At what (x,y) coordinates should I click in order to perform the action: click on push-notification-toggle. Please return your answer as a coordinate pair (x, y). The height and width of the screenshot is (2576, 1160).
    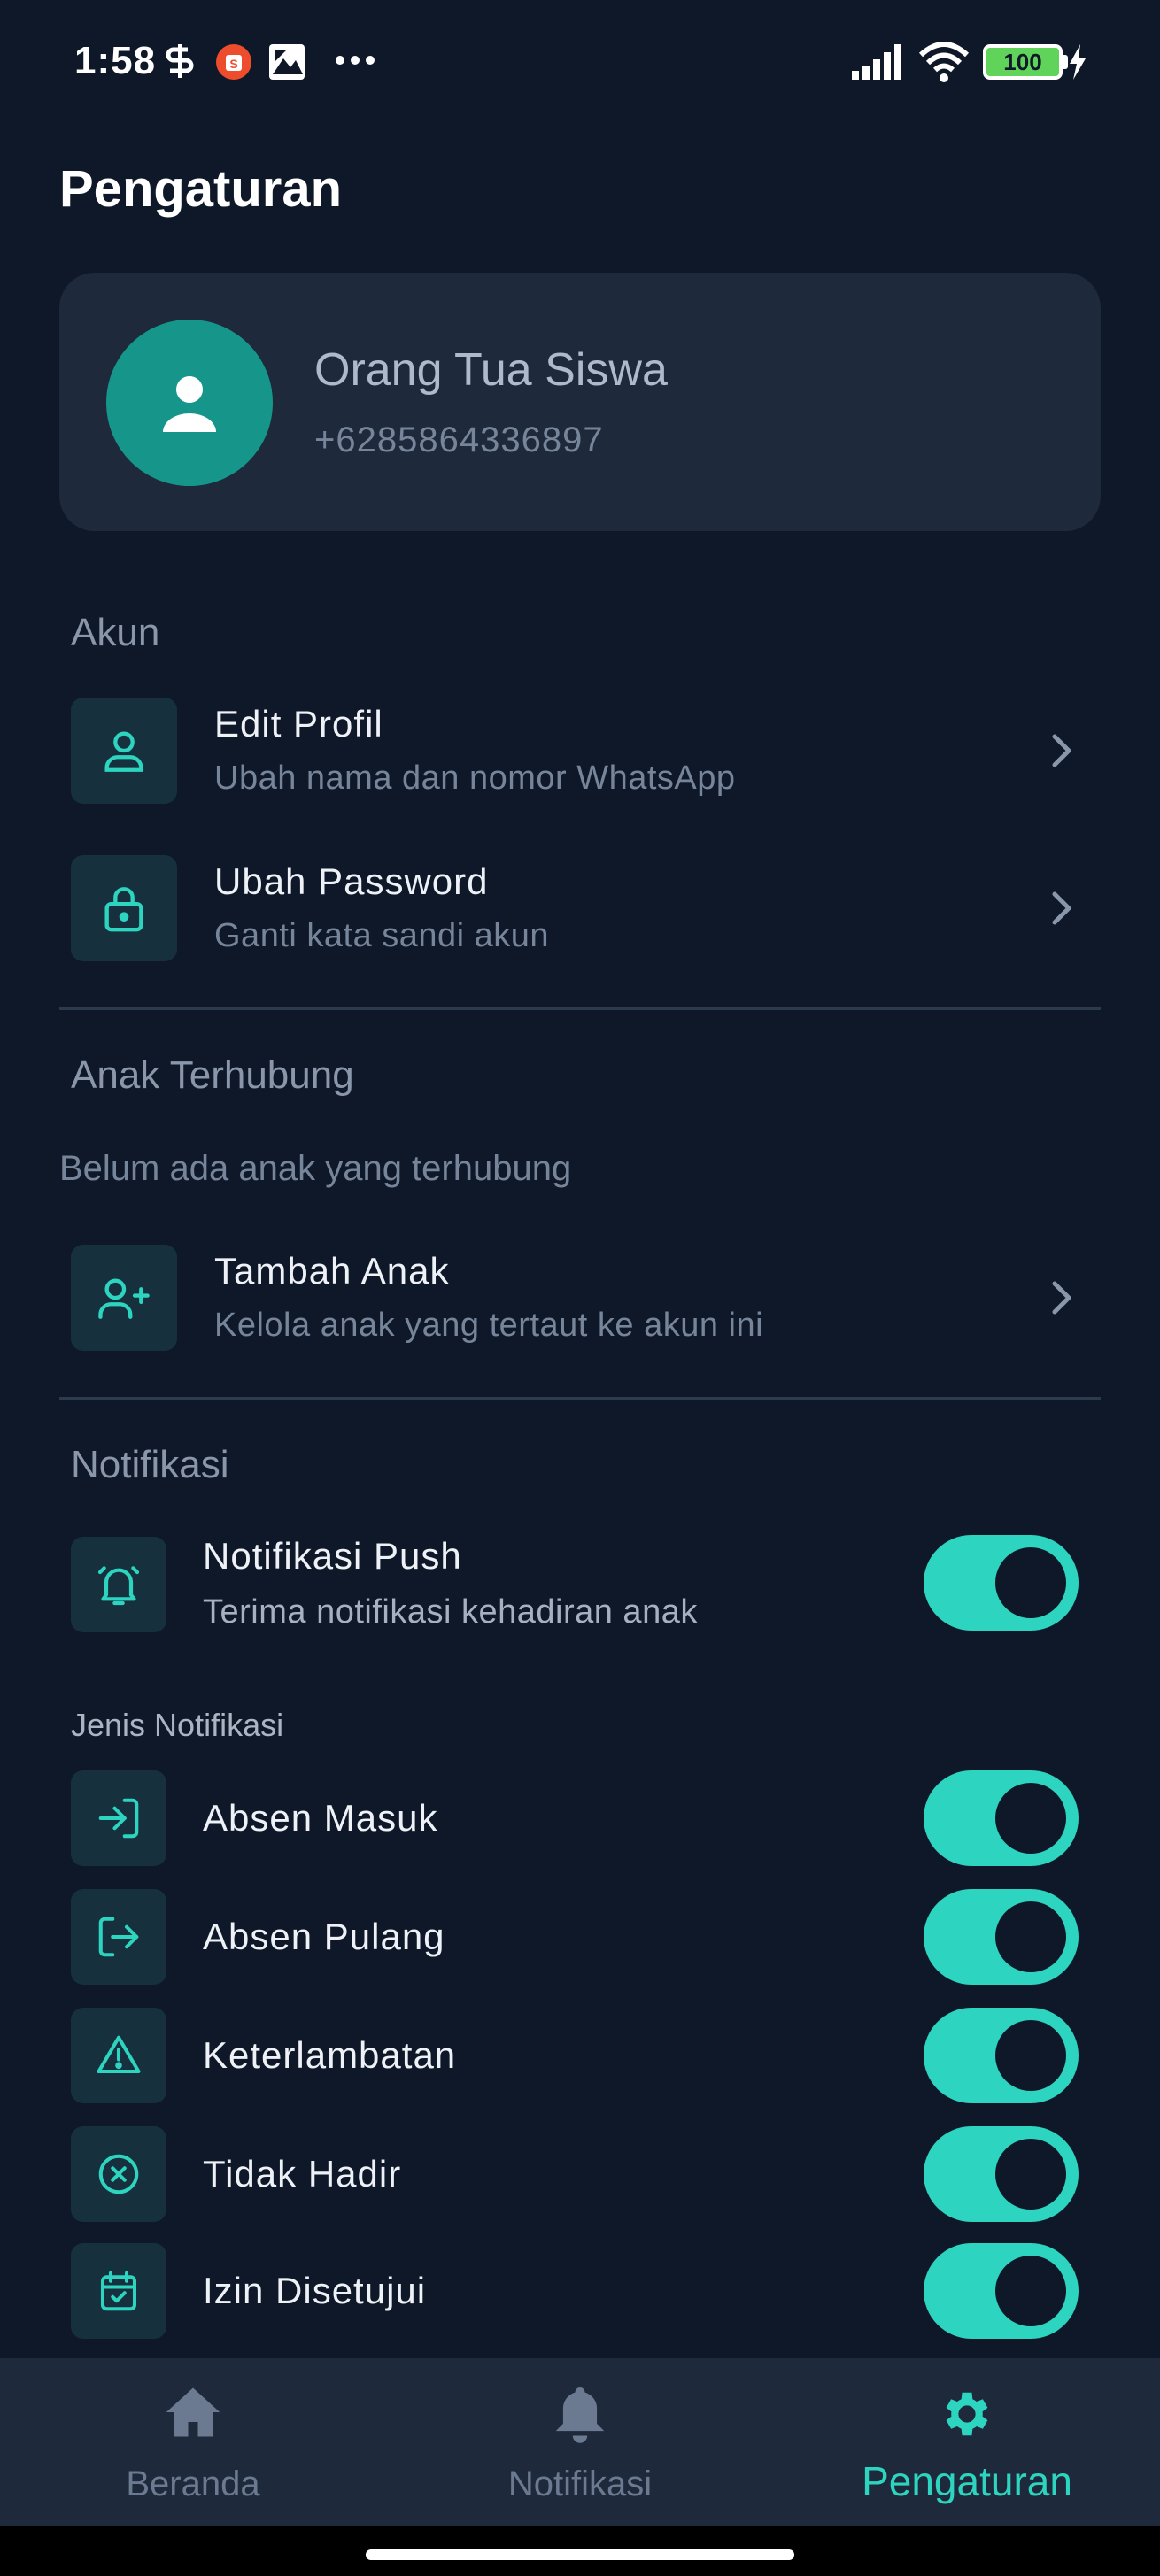
    Looking at the image, I should click on (1002, 1583).